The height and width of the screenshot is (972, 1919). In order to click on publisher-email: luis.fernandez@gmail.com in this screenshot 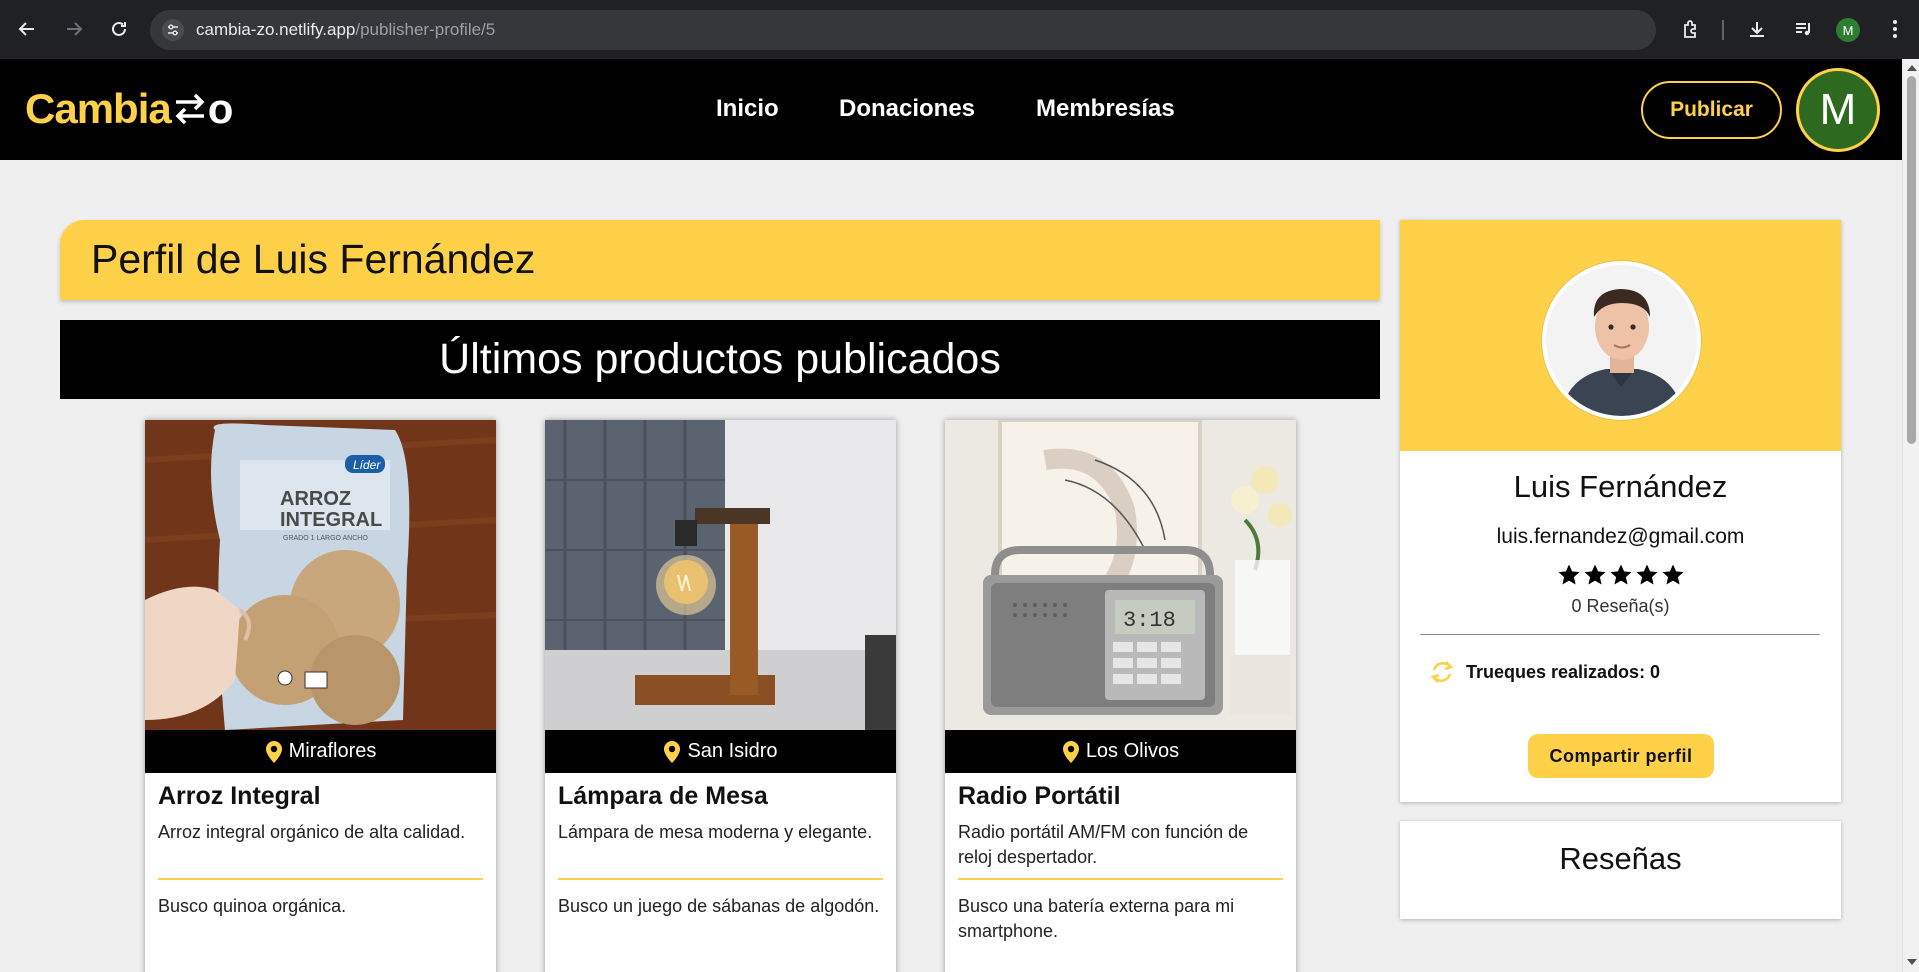, I will do `click(1620, 536)`.